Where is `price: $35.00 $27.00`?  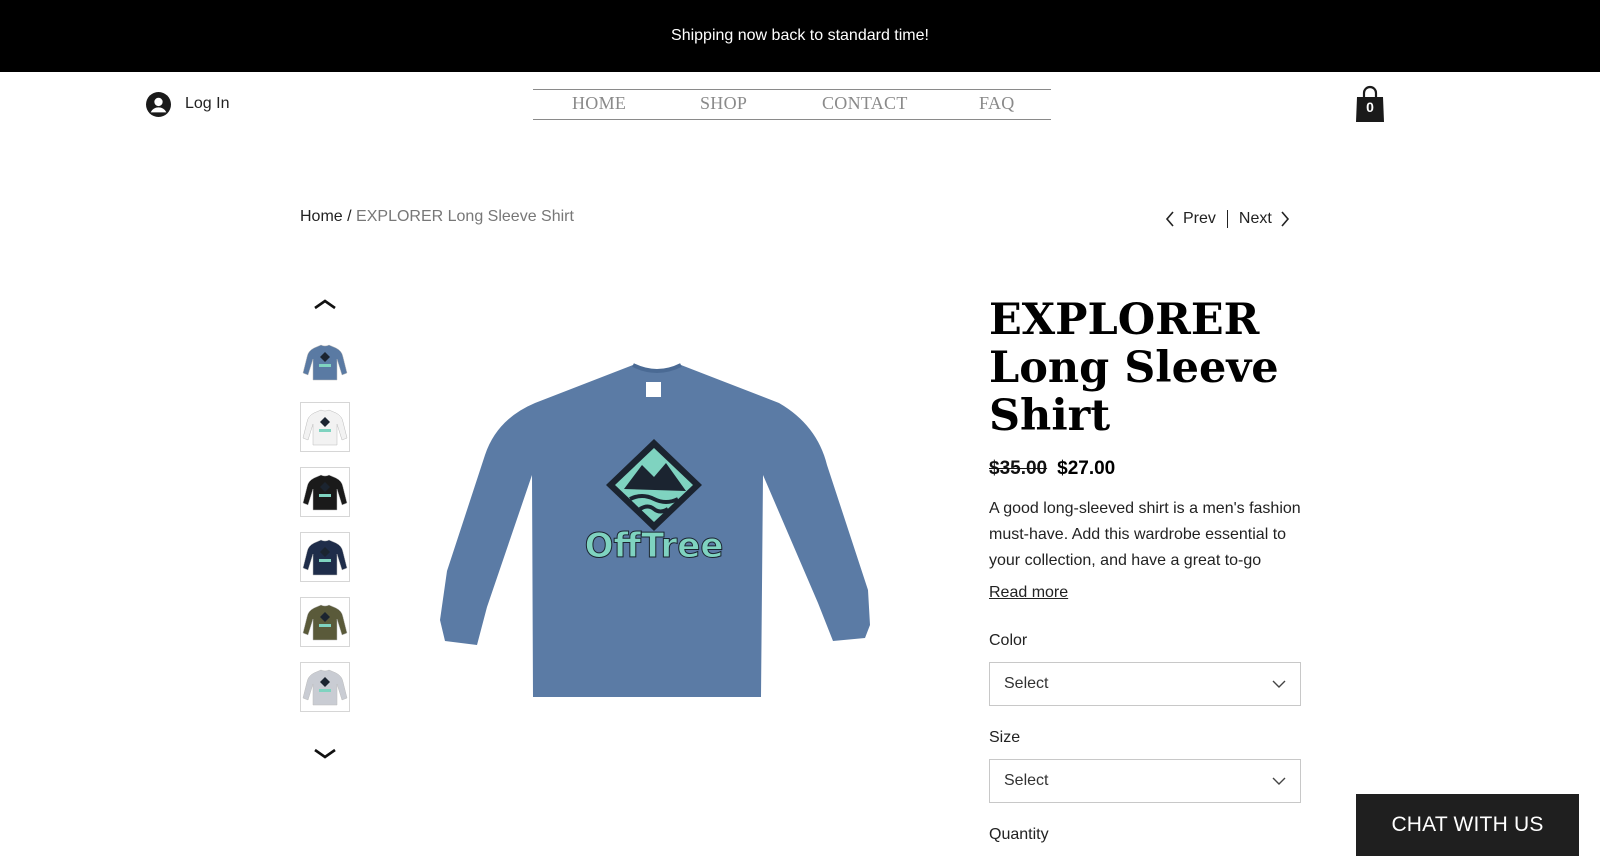
price: $35.00 $27.00 is located at coordinates (1052, 469).